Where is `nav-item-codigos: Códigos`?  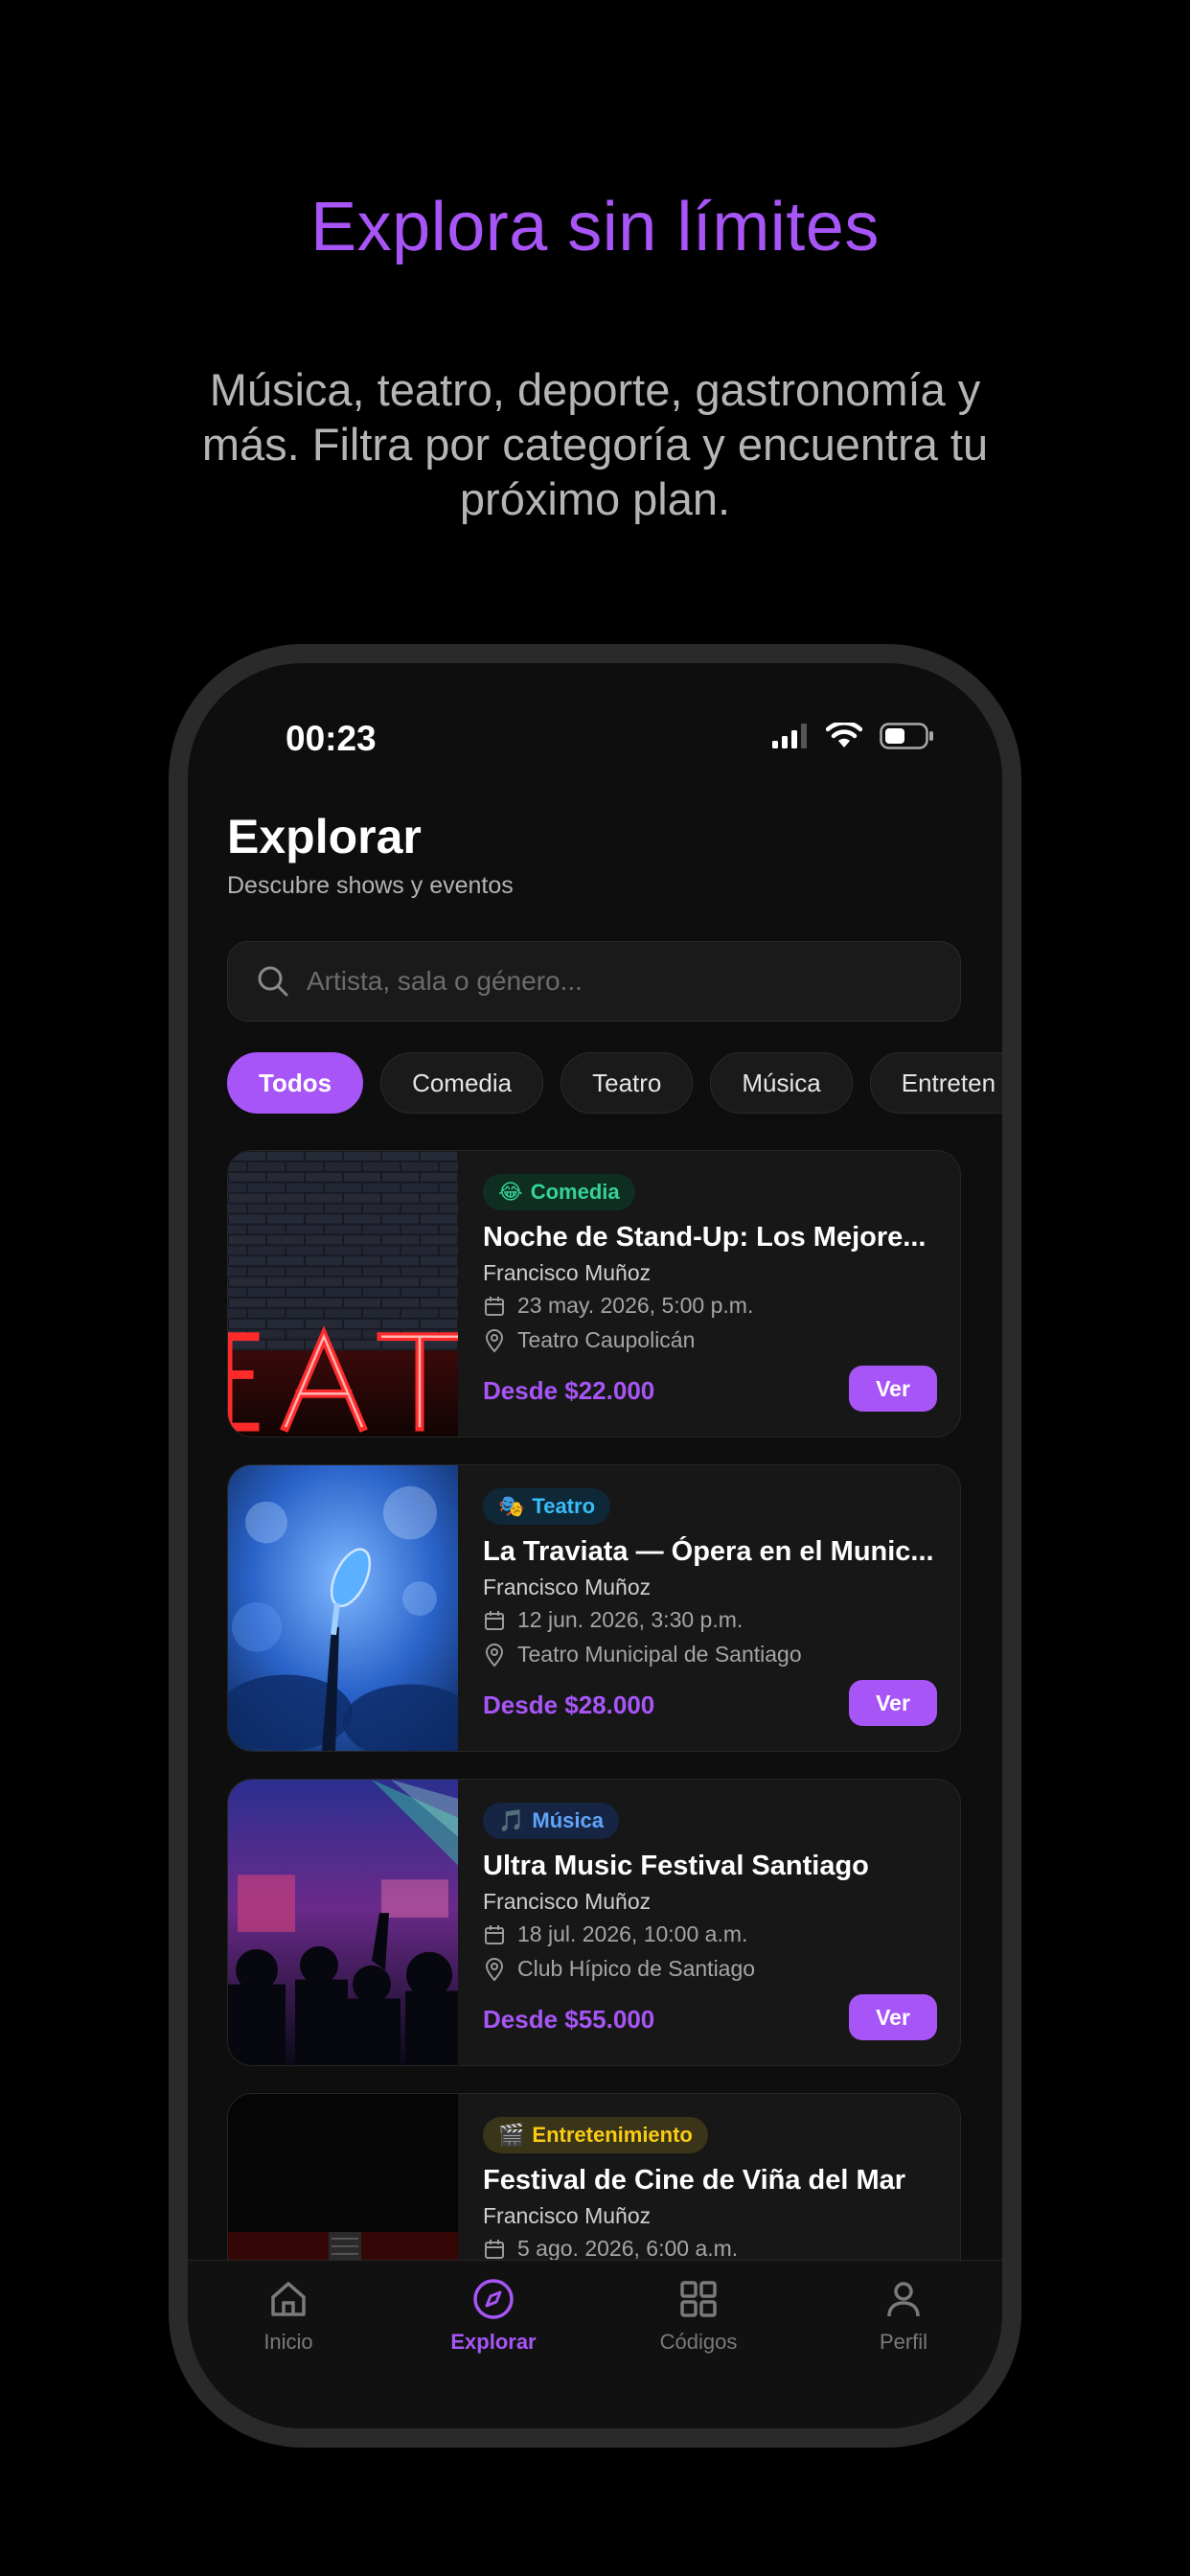 nav-item-codigos: Códigos is located at coordinates (699, 2315).